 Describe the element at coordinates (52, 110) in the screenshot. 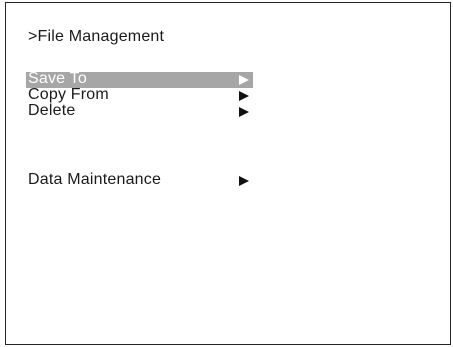

I see `menu-item-label: Delete` at that location.